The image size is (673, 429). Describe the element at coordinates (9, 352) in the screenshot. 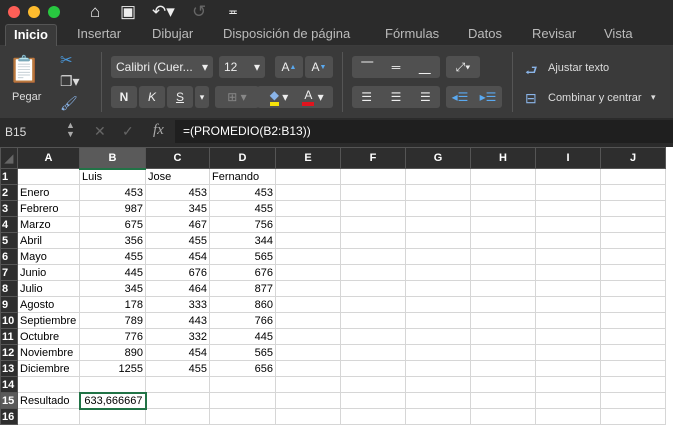

I see `row-header: 12` at that location.